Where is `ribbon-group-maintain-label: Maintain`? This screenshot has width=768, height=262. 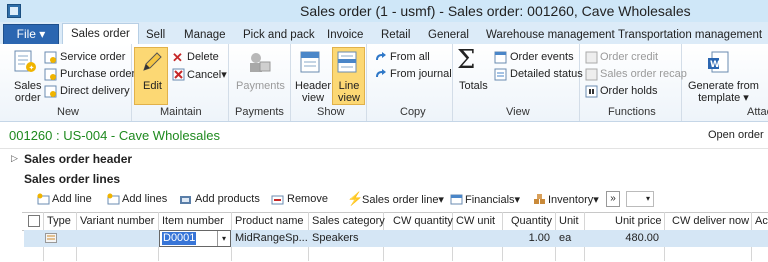 ribbon-group-maintain-label: Maintain is located at coordinates (181, 112).